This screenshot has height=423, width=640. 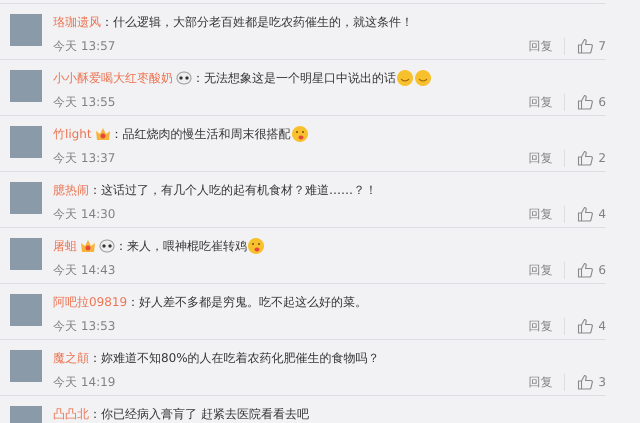 I want to click on like-button: 7, so click(x=591, y=46).